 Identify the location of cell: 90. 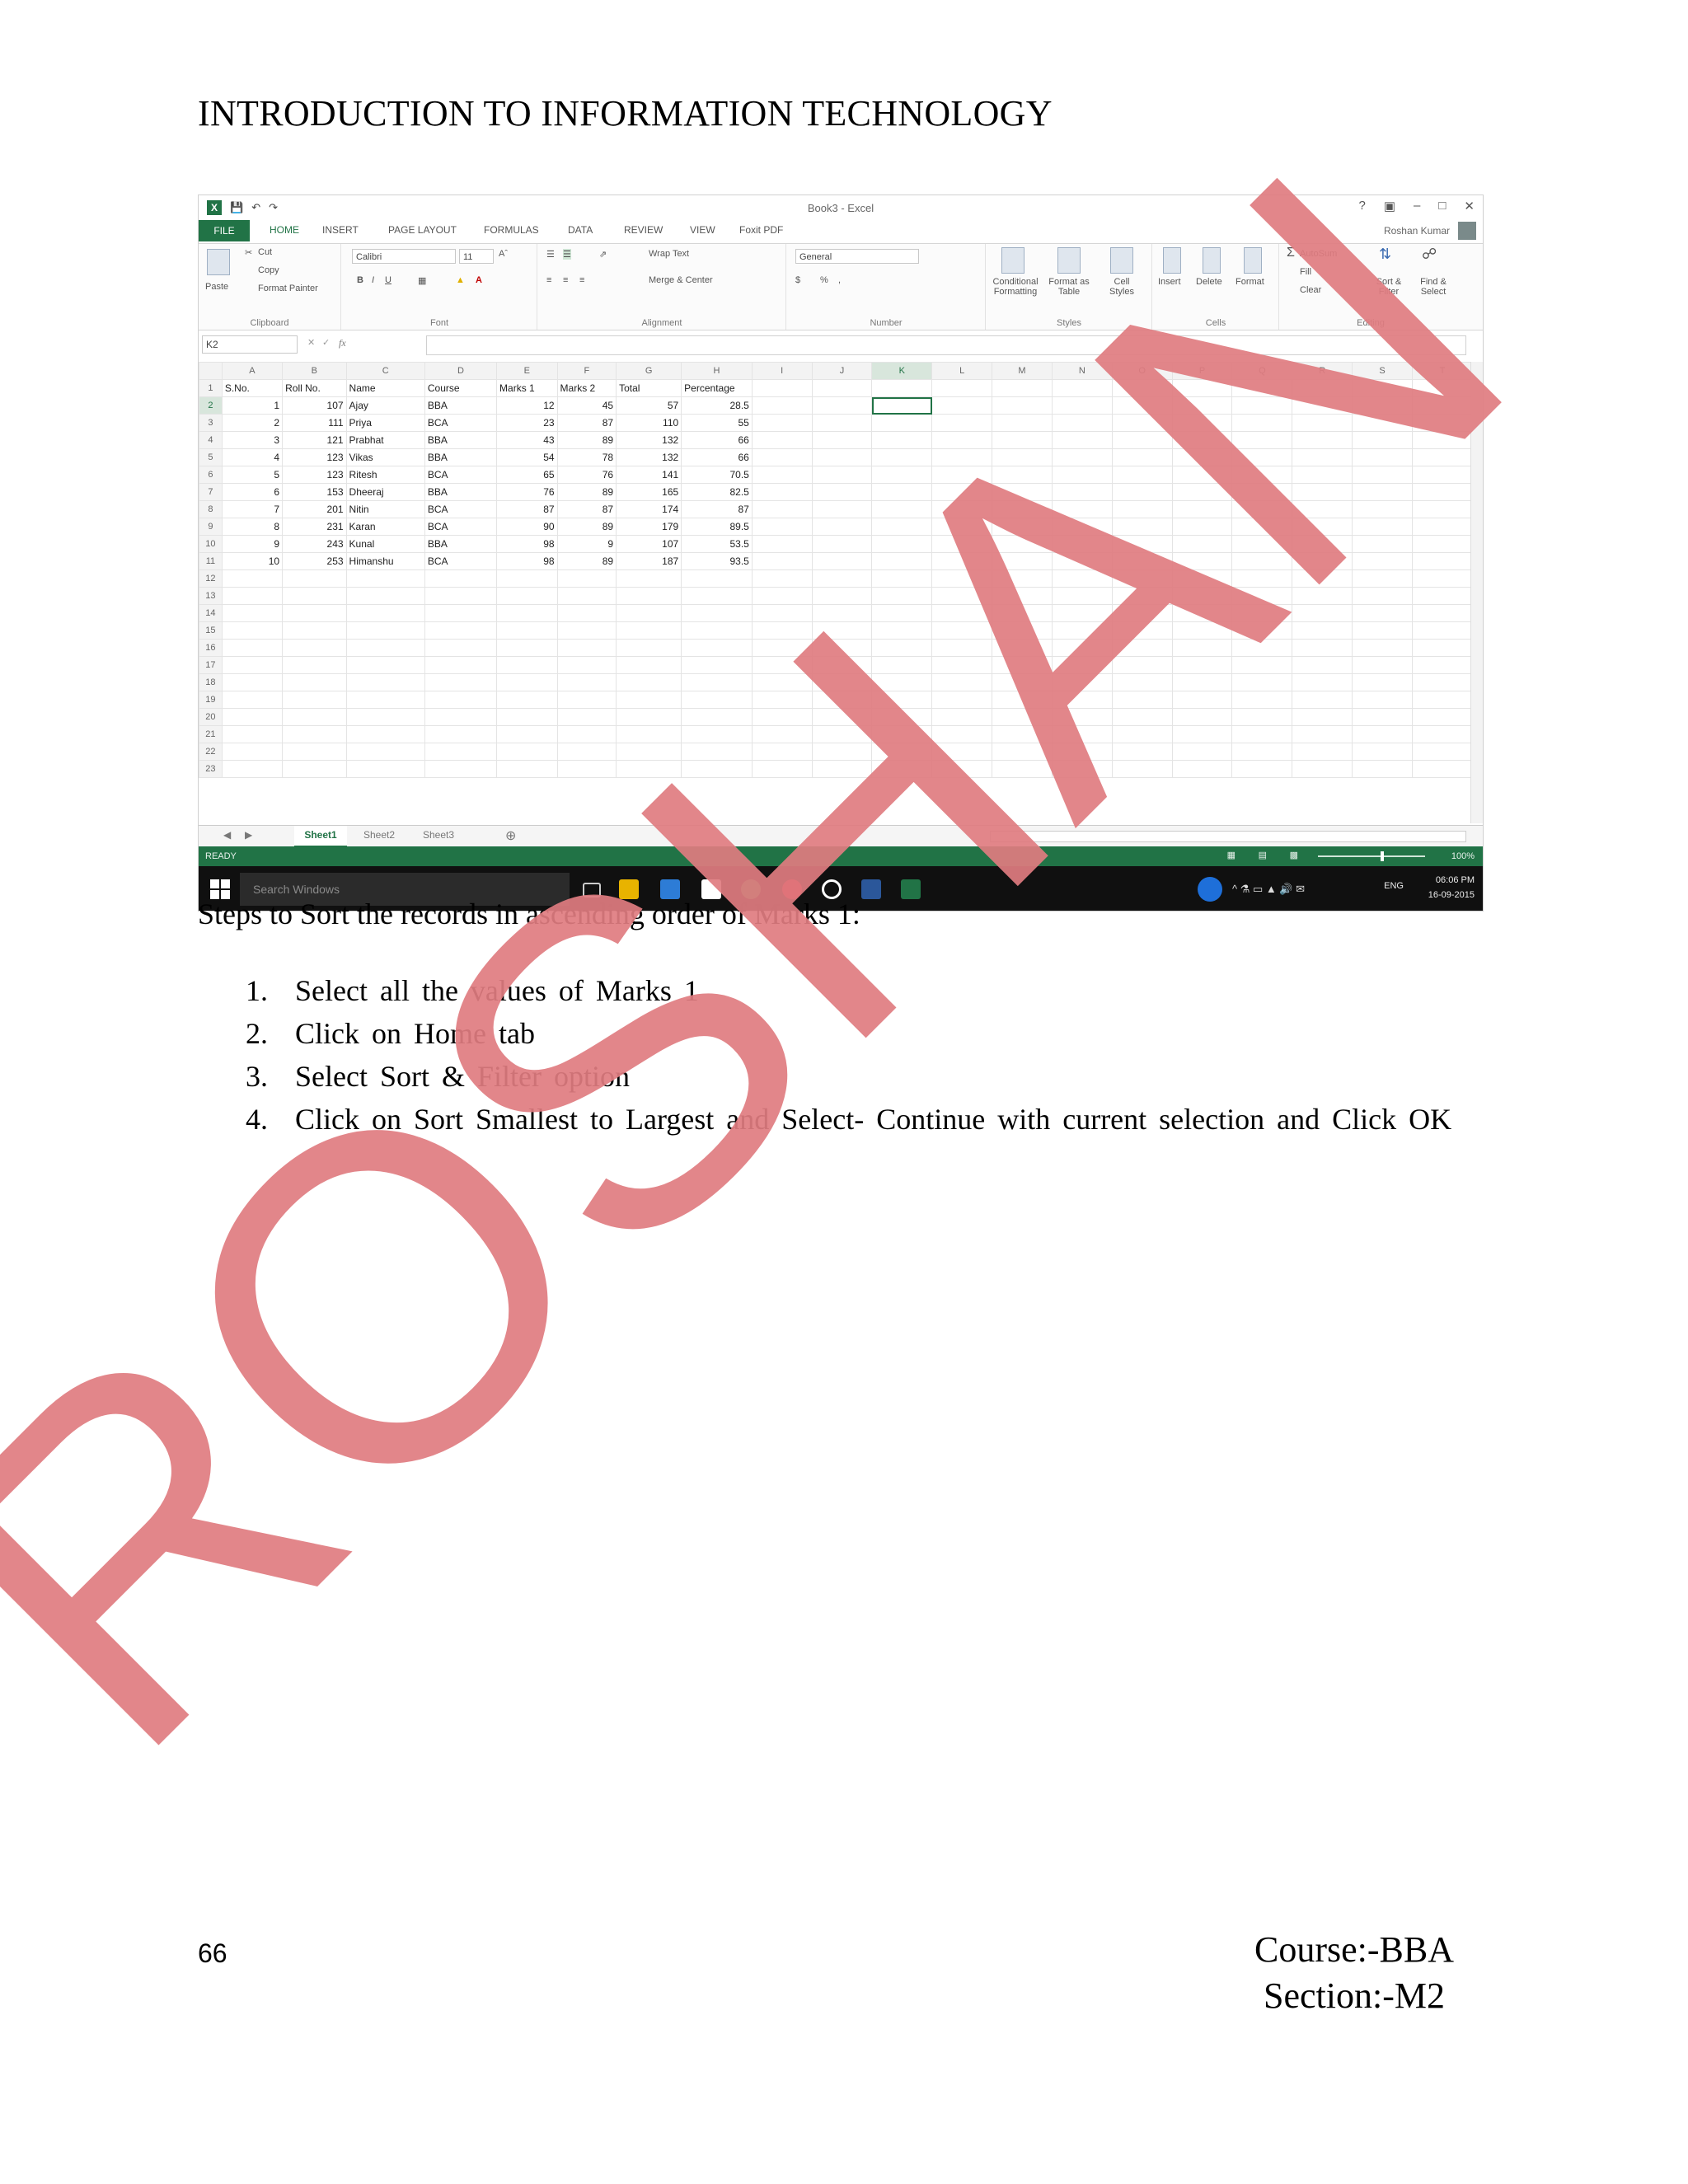
(527, 527).